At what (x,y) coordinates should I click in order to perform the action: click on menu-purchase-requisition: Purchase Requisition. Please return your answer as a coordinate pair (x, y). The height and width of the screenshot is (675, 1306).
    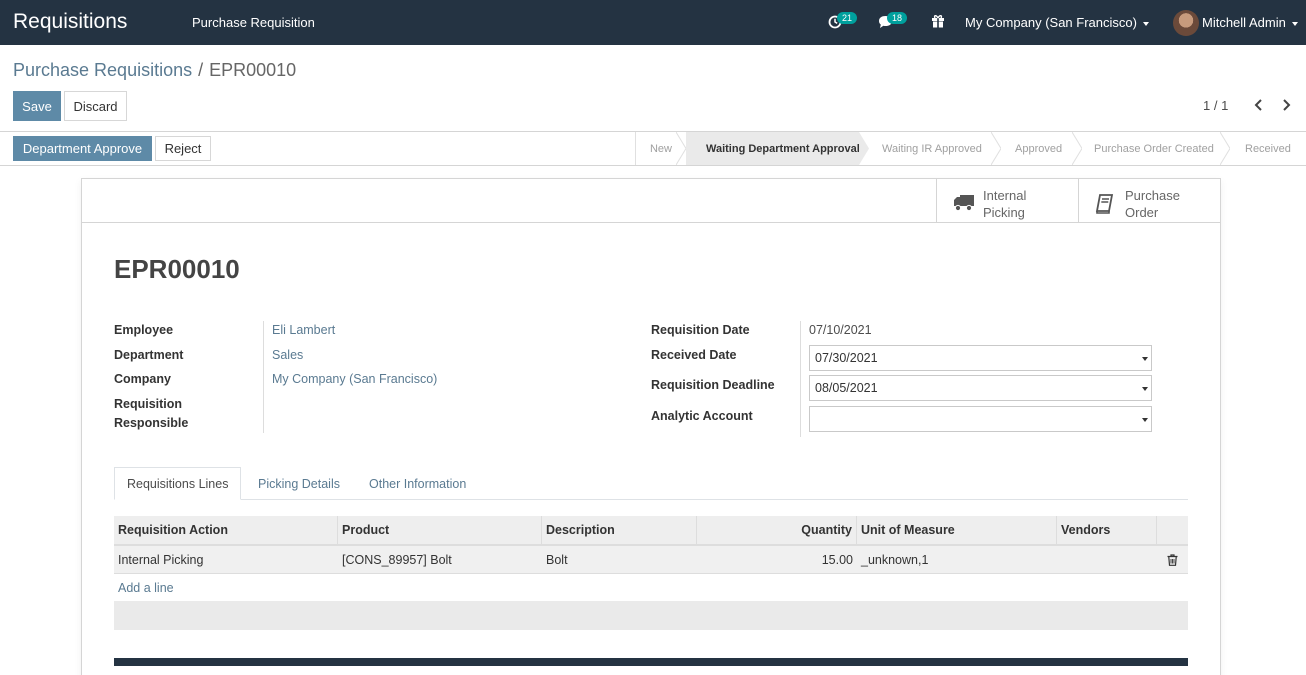
    Looking at the image, I should click on (253, 22).